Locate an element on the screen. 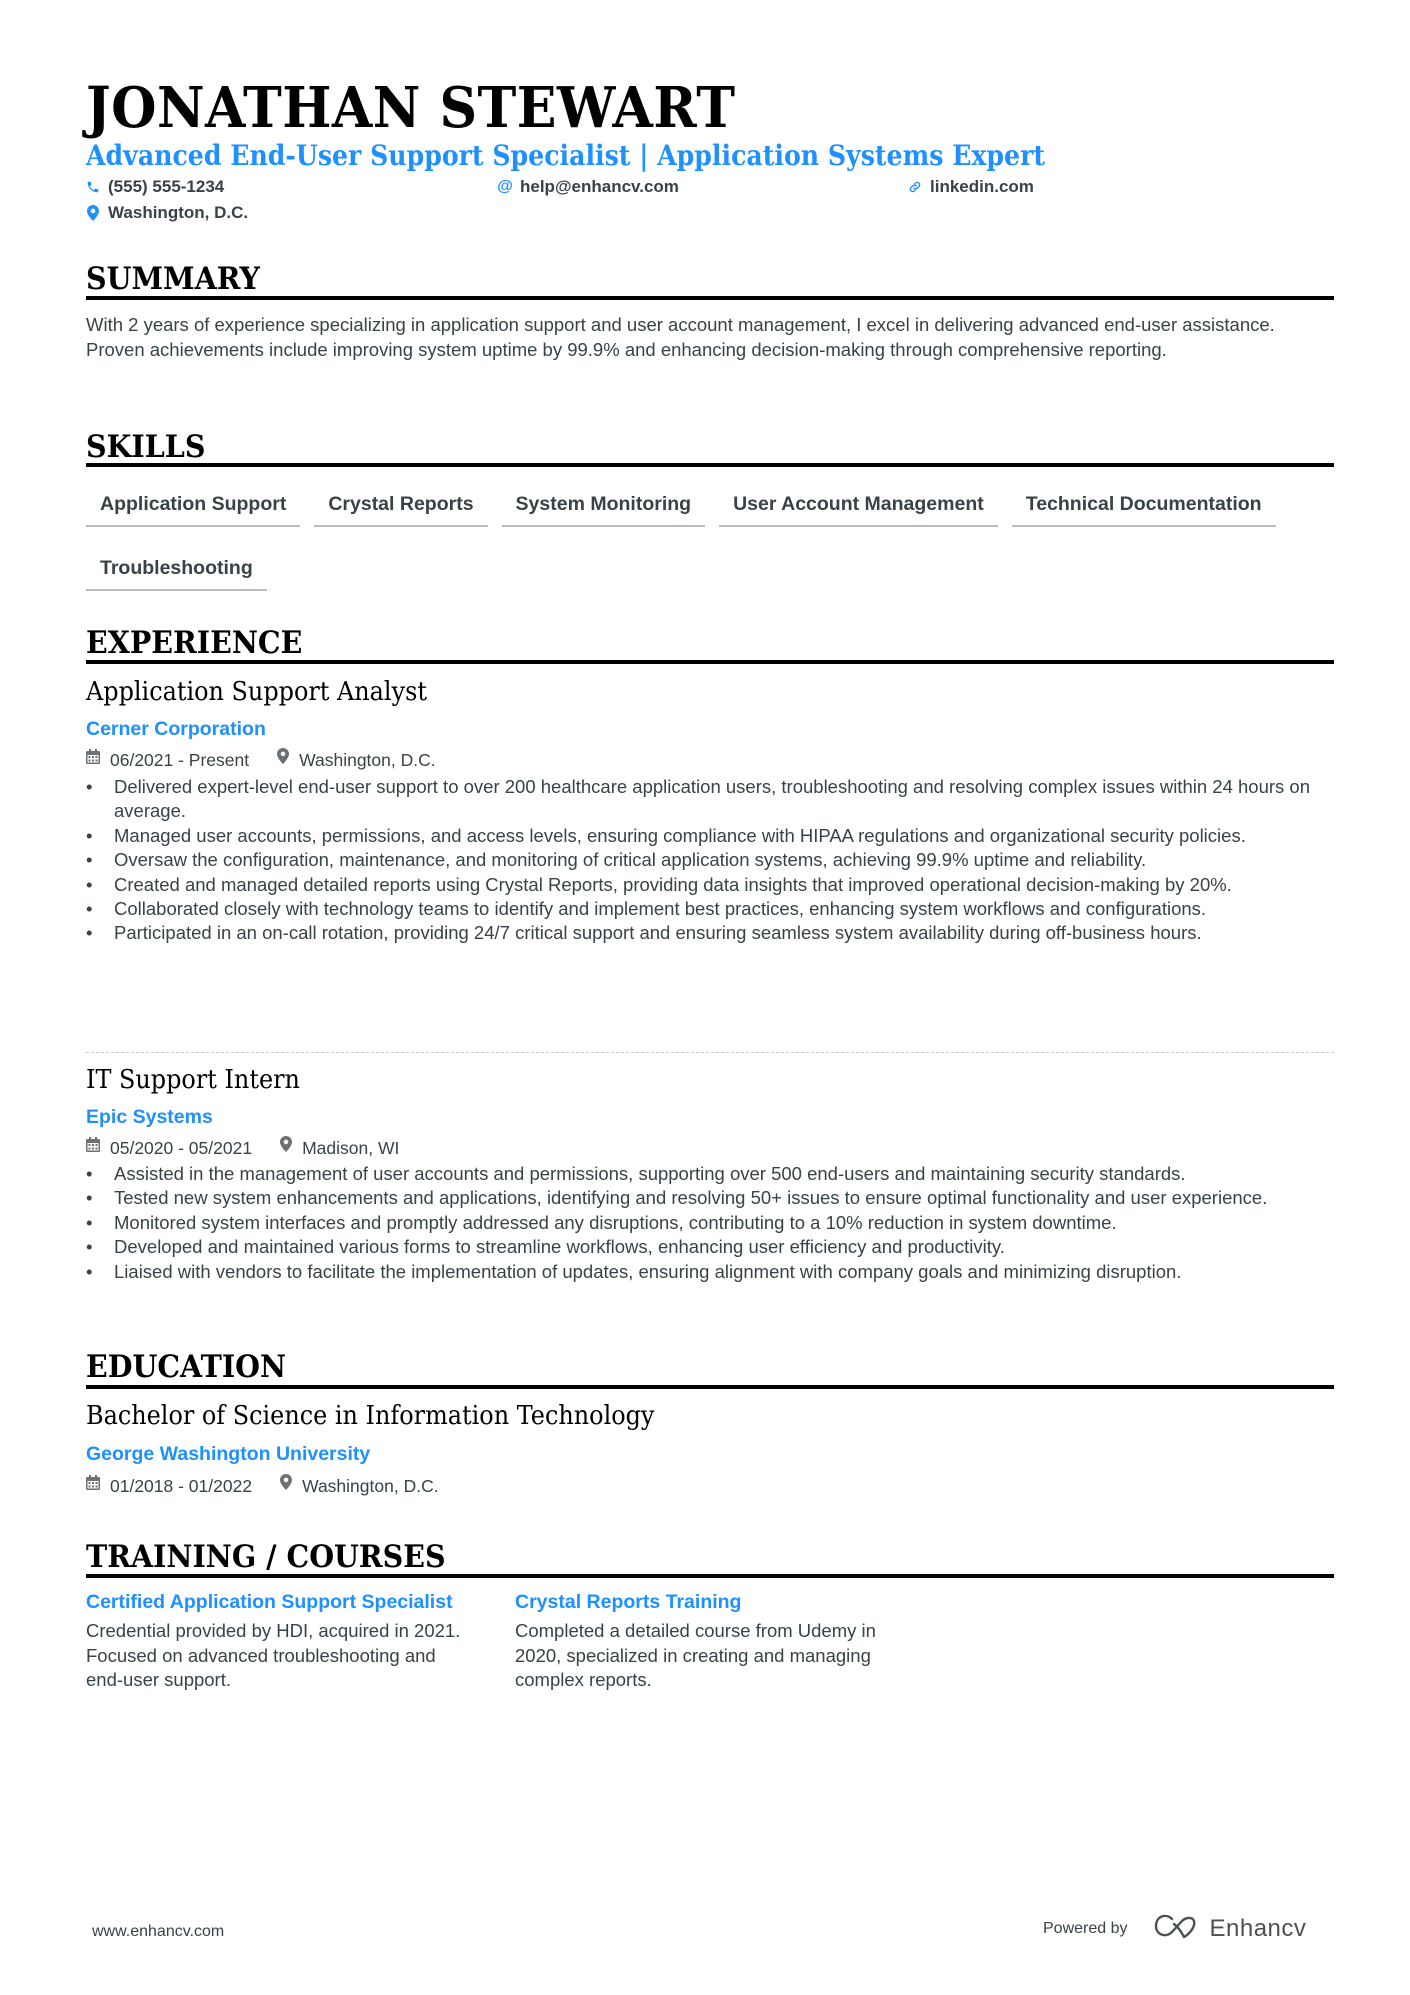 Image resolution: width=1410 pixels, height=1995 pixels. brand-name: Enhancv is located at coordinates (1258, 1928).